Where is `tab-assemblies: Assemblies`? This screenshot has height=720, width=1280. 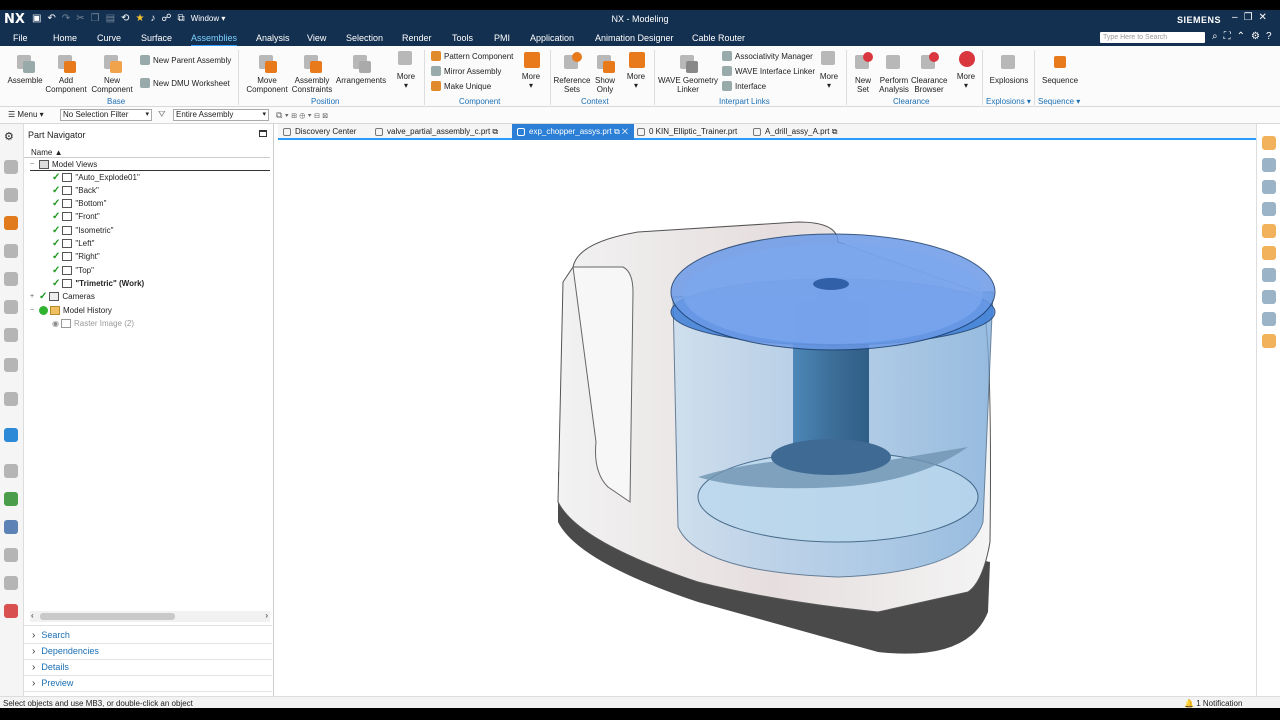
tab-assemblies: Assemblies is located at coordinates (214, 40).